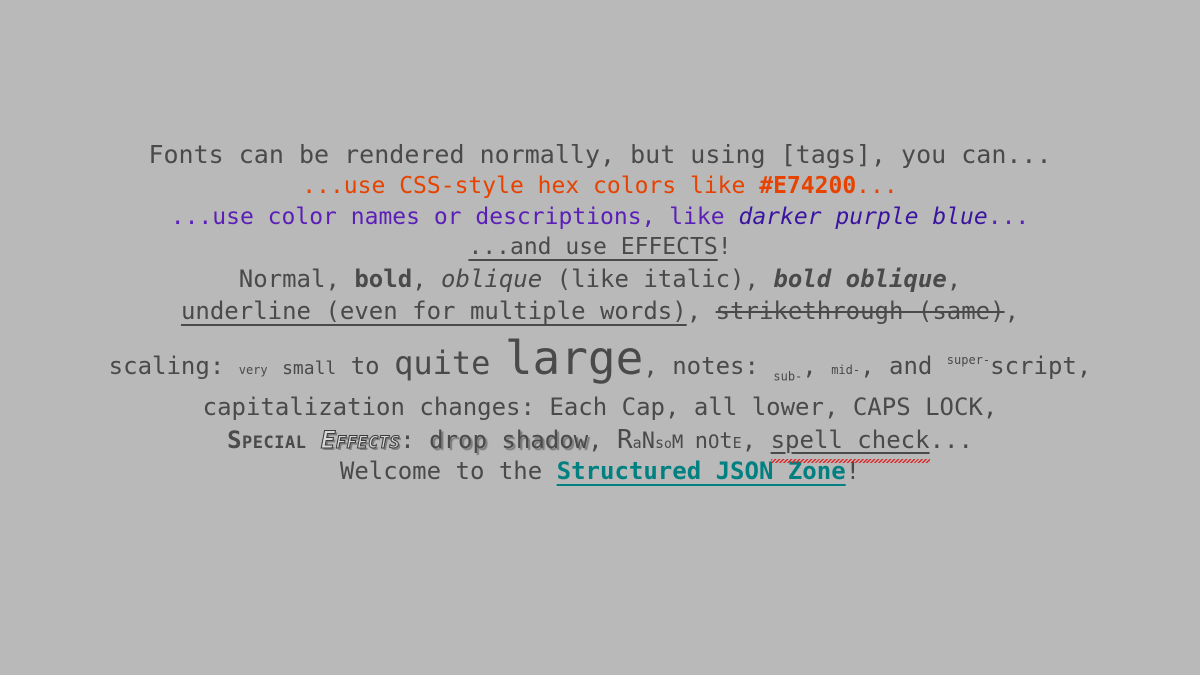  Describe the element at coordinates (442, 363) in the screenshot. I see `scaling-quite: quite` at that location.